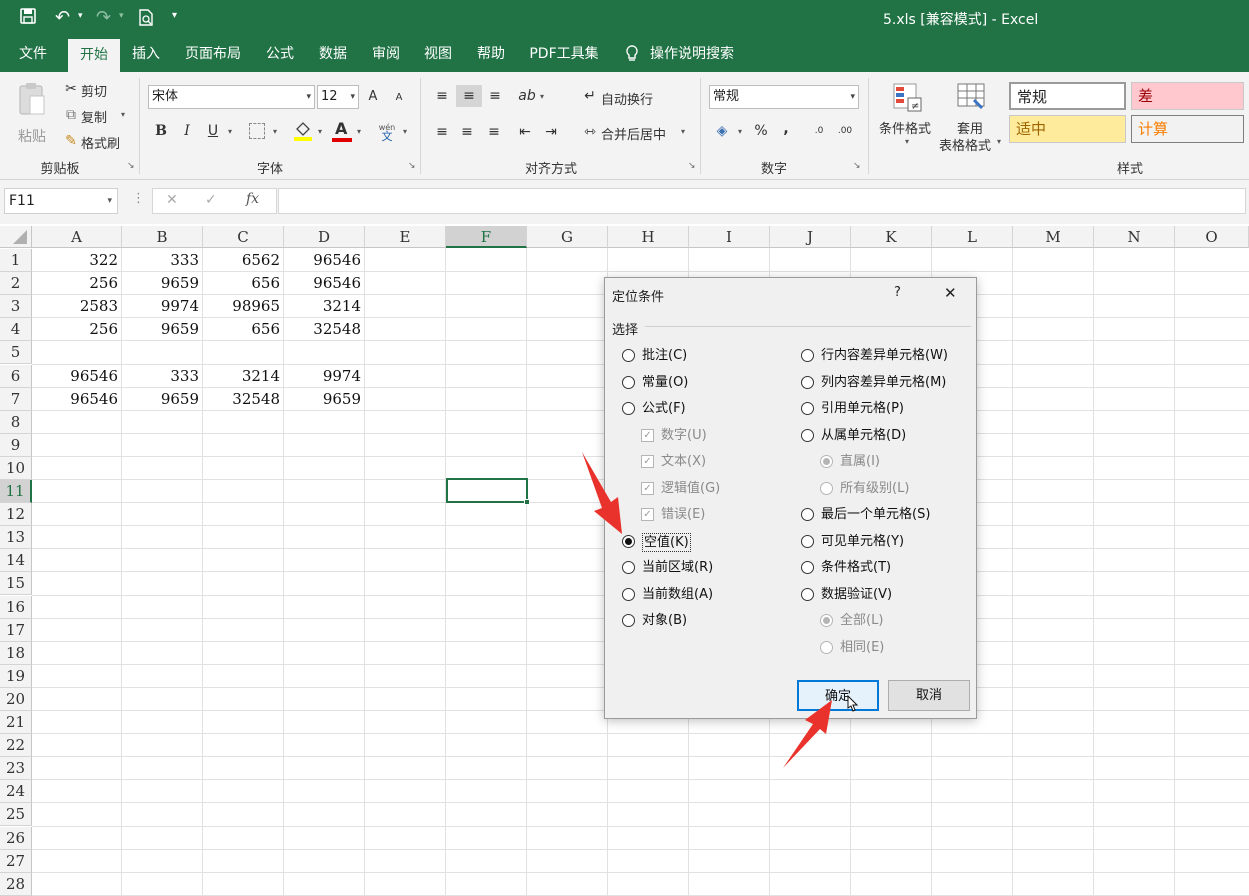 The image size is (1249, 896). I want to click on annotation-arrows, so click(707, 610).